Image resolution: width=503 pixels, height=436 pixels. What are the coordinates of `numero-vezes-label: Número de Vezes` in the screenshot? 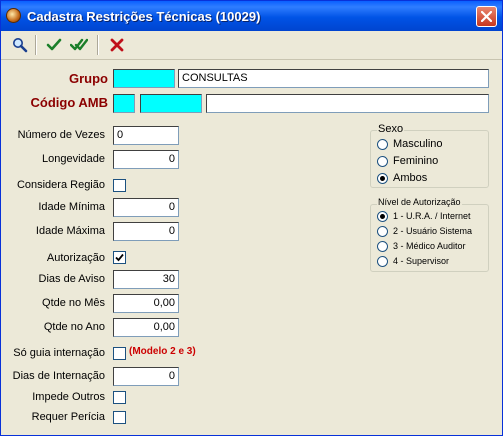 It's located at (61, 135).